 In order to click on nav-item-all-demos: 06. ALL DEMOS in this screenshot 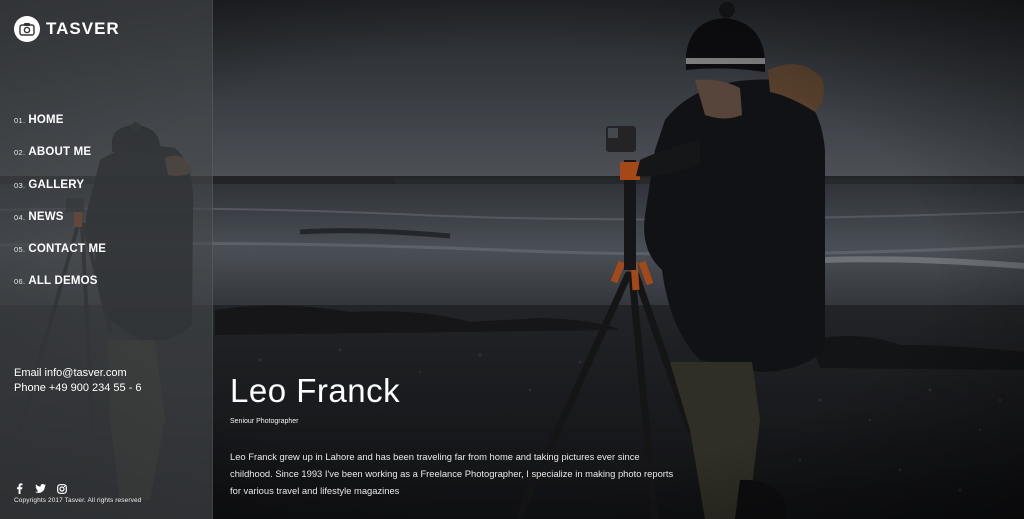, I will do `click(60, 291)`.